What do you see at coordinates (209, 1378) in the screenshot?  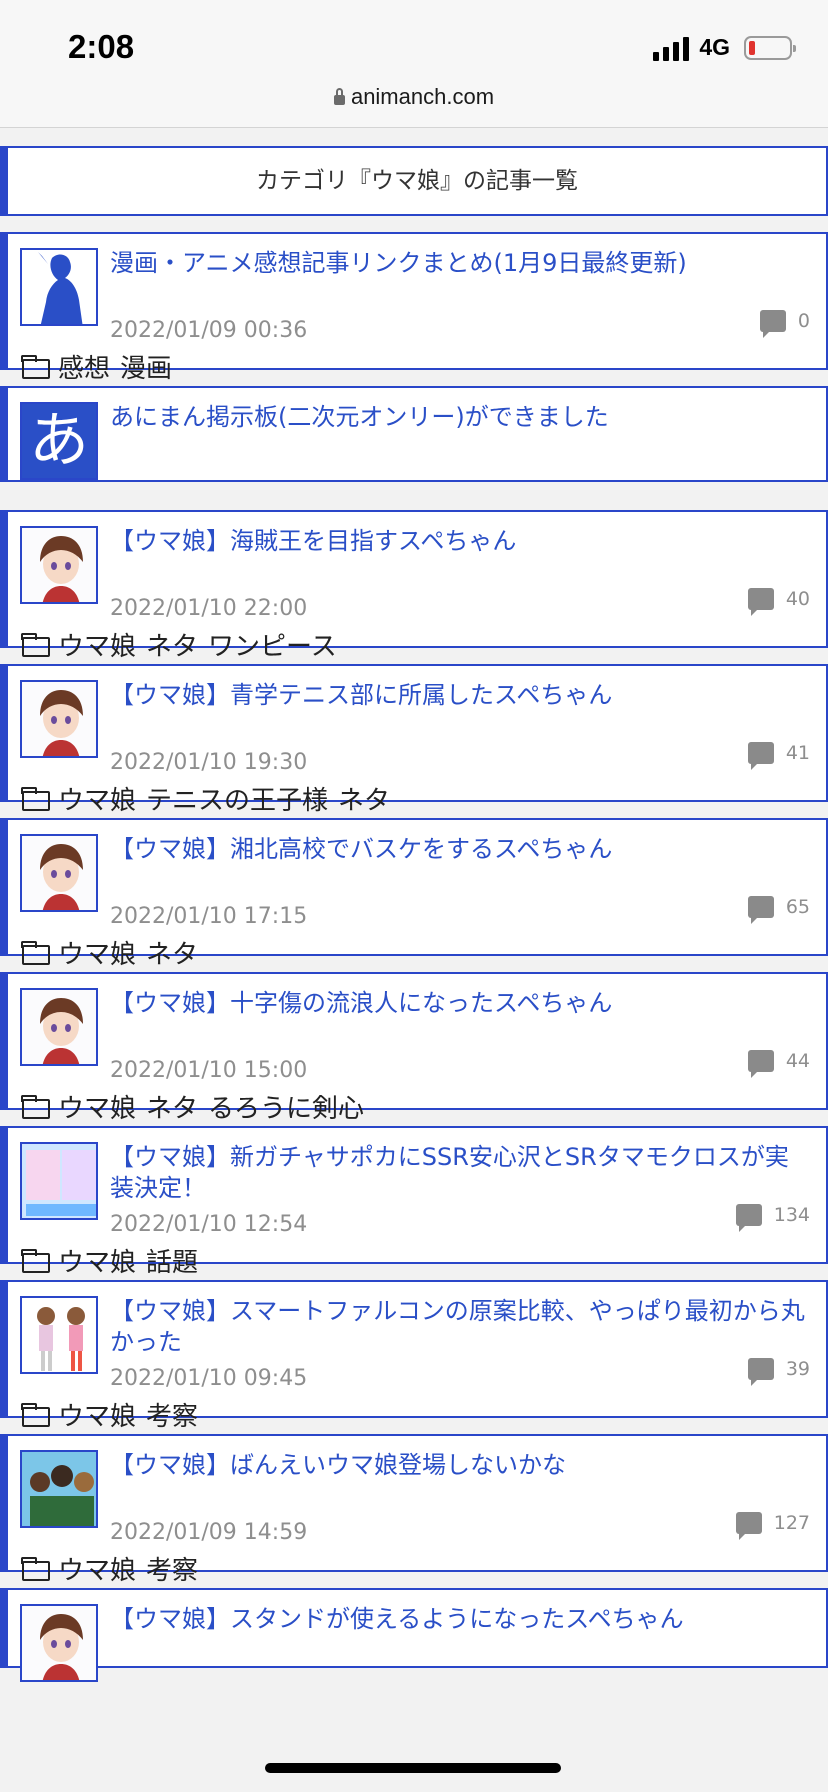 I see `article-date: 2022/01/10 09:45` at bounding box center [209, 1378].